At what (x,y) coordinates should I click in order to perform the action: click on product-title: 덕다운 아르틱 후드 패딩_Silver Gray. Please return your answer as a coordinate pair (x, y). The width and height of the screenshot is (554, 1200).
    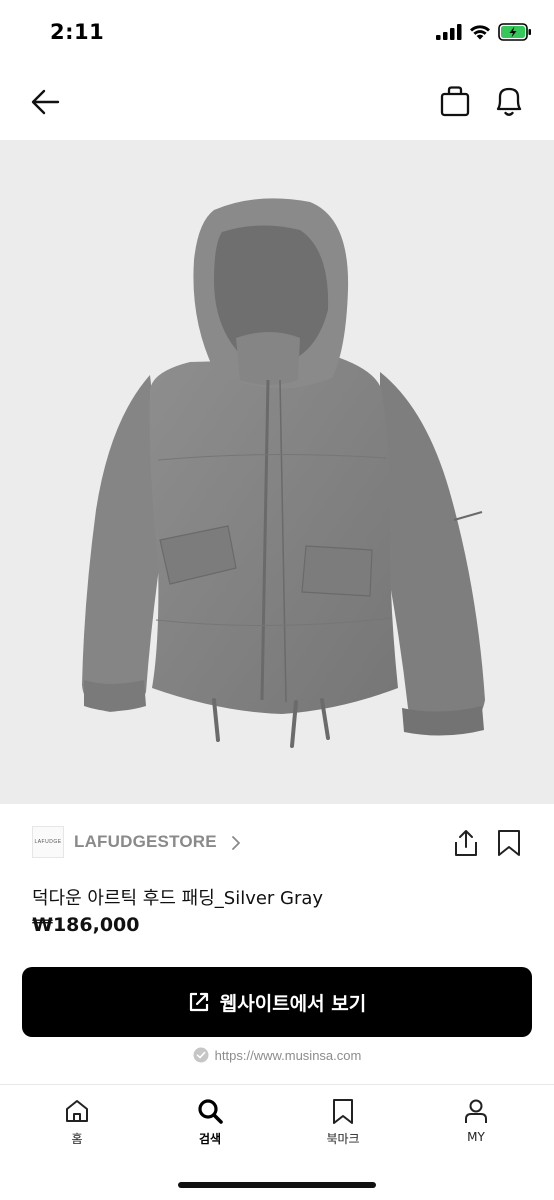
    Looking at the image, I should click on (178, 898).